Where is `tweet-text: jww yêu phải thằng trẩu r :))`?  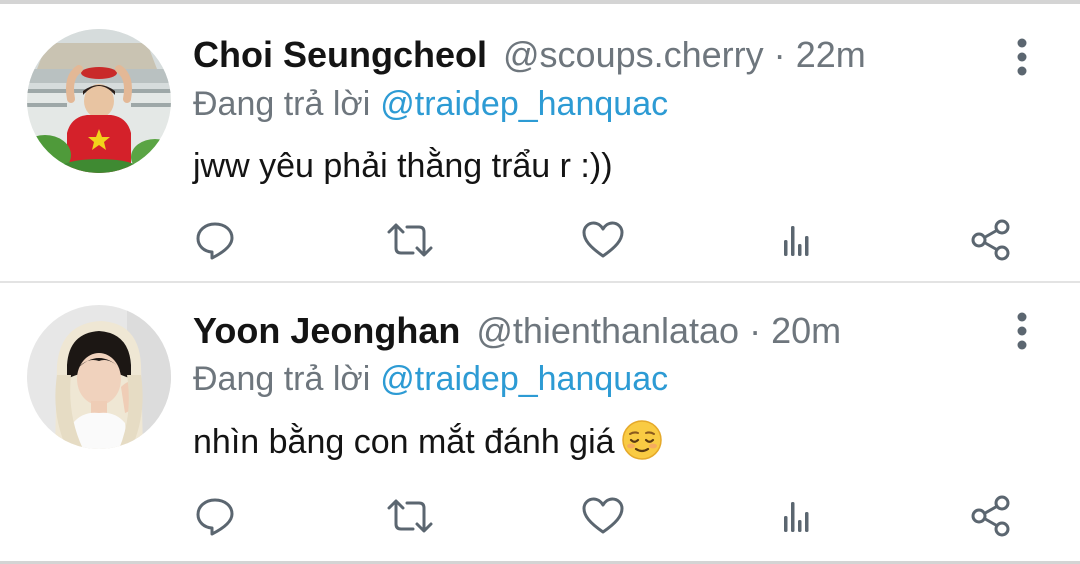 tweet-text: jww yêu phải thằng trẩu r :)) is located at coordinates (403, 166).